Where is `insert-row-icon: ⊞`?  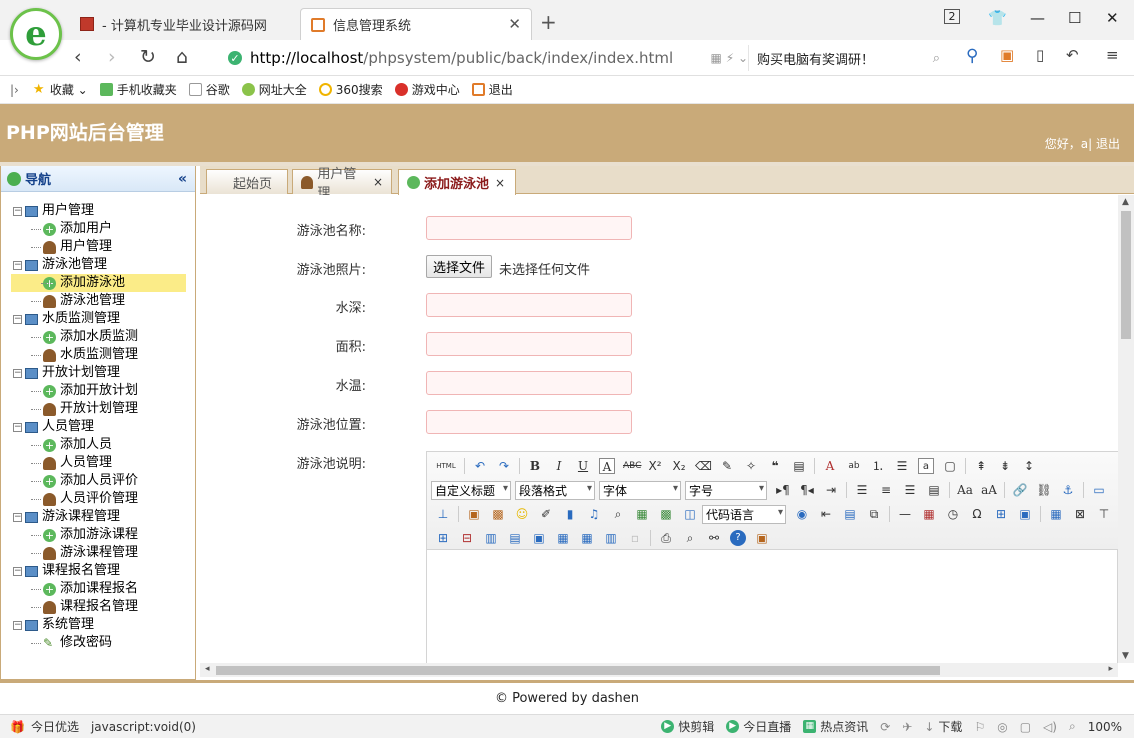
insert-row-icon: ⊞ is located at coordinates (443, 538).